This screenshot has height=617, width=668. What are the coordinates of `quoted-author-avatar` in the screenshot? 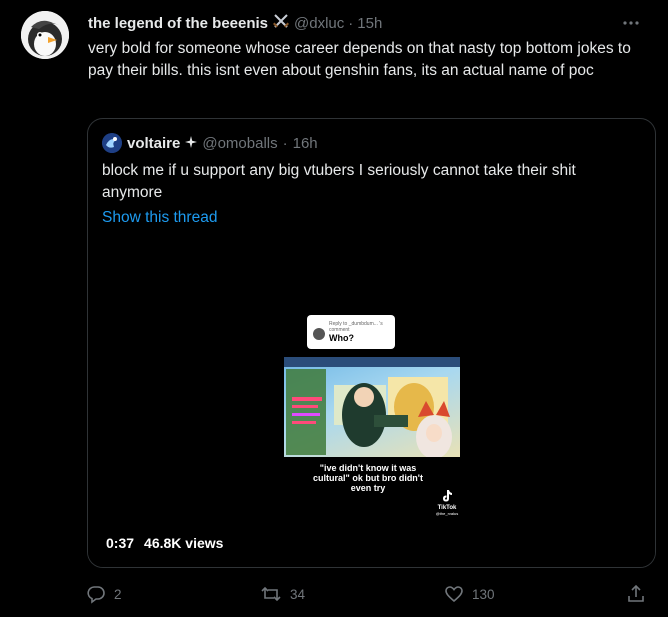 It's located at (112, 143).